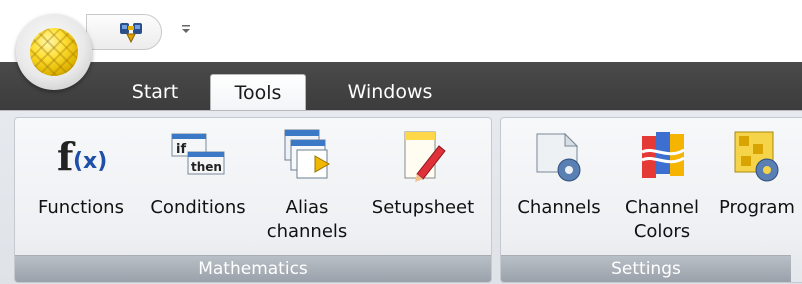 Image resolution: width=802 pixels, height=284 pixels. Describe the element at coordinates (756, 156) in the screenshot. I see `program-gear-icon` at that location.